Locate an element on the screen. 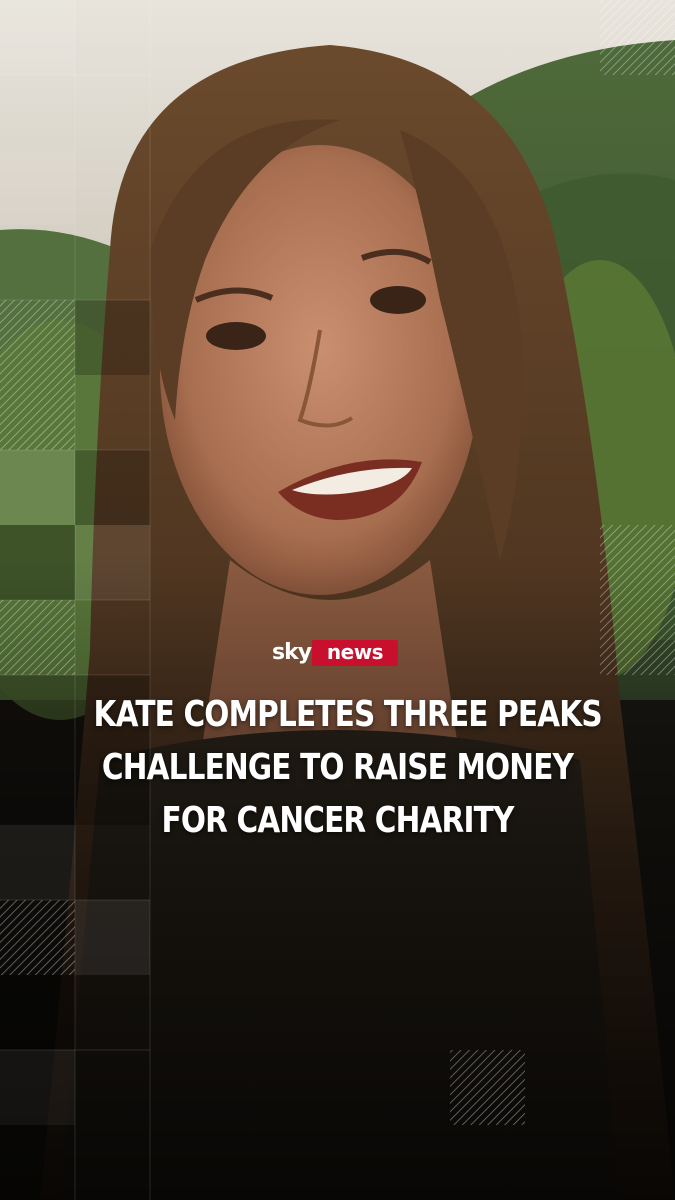 Image resolution: width=675 pixels, height=1200 pixels. logo-sky-text: sky is located at coordinates (292, 652).